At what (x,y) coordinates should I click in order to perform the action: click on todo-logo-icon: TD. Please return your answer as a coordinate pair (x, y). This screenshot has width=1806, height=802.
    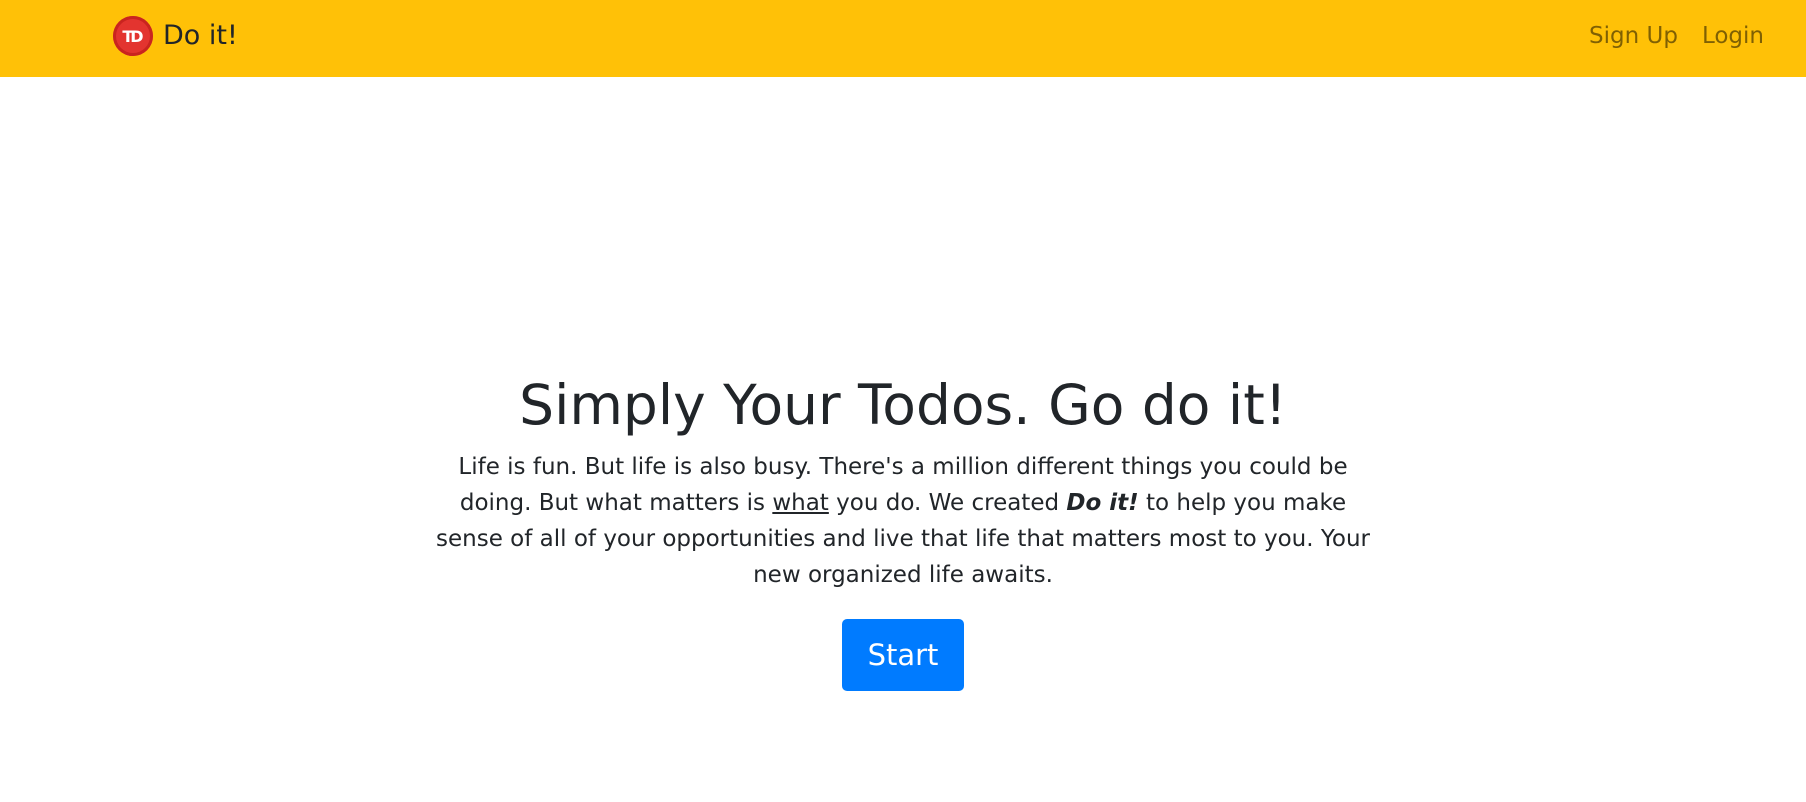
    Looking at the image, I should click on (133, 36).